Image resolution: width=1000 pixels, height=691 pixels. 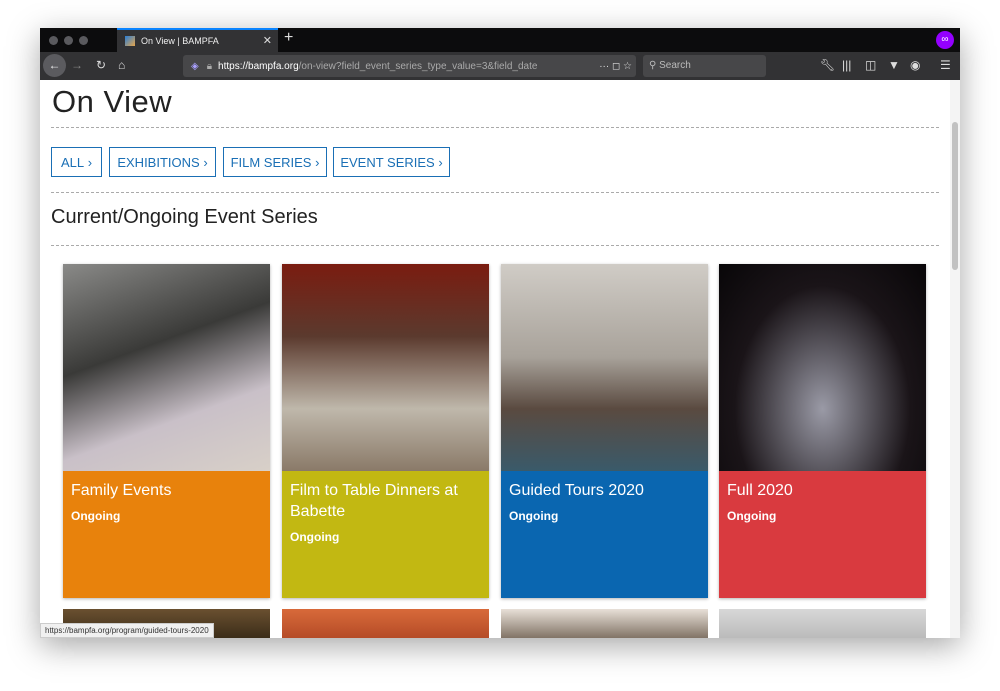 What do you see at coordinates (915, 65) in the screenshot?
I see `account-icon: ◉` at bounding box center [915, 65].